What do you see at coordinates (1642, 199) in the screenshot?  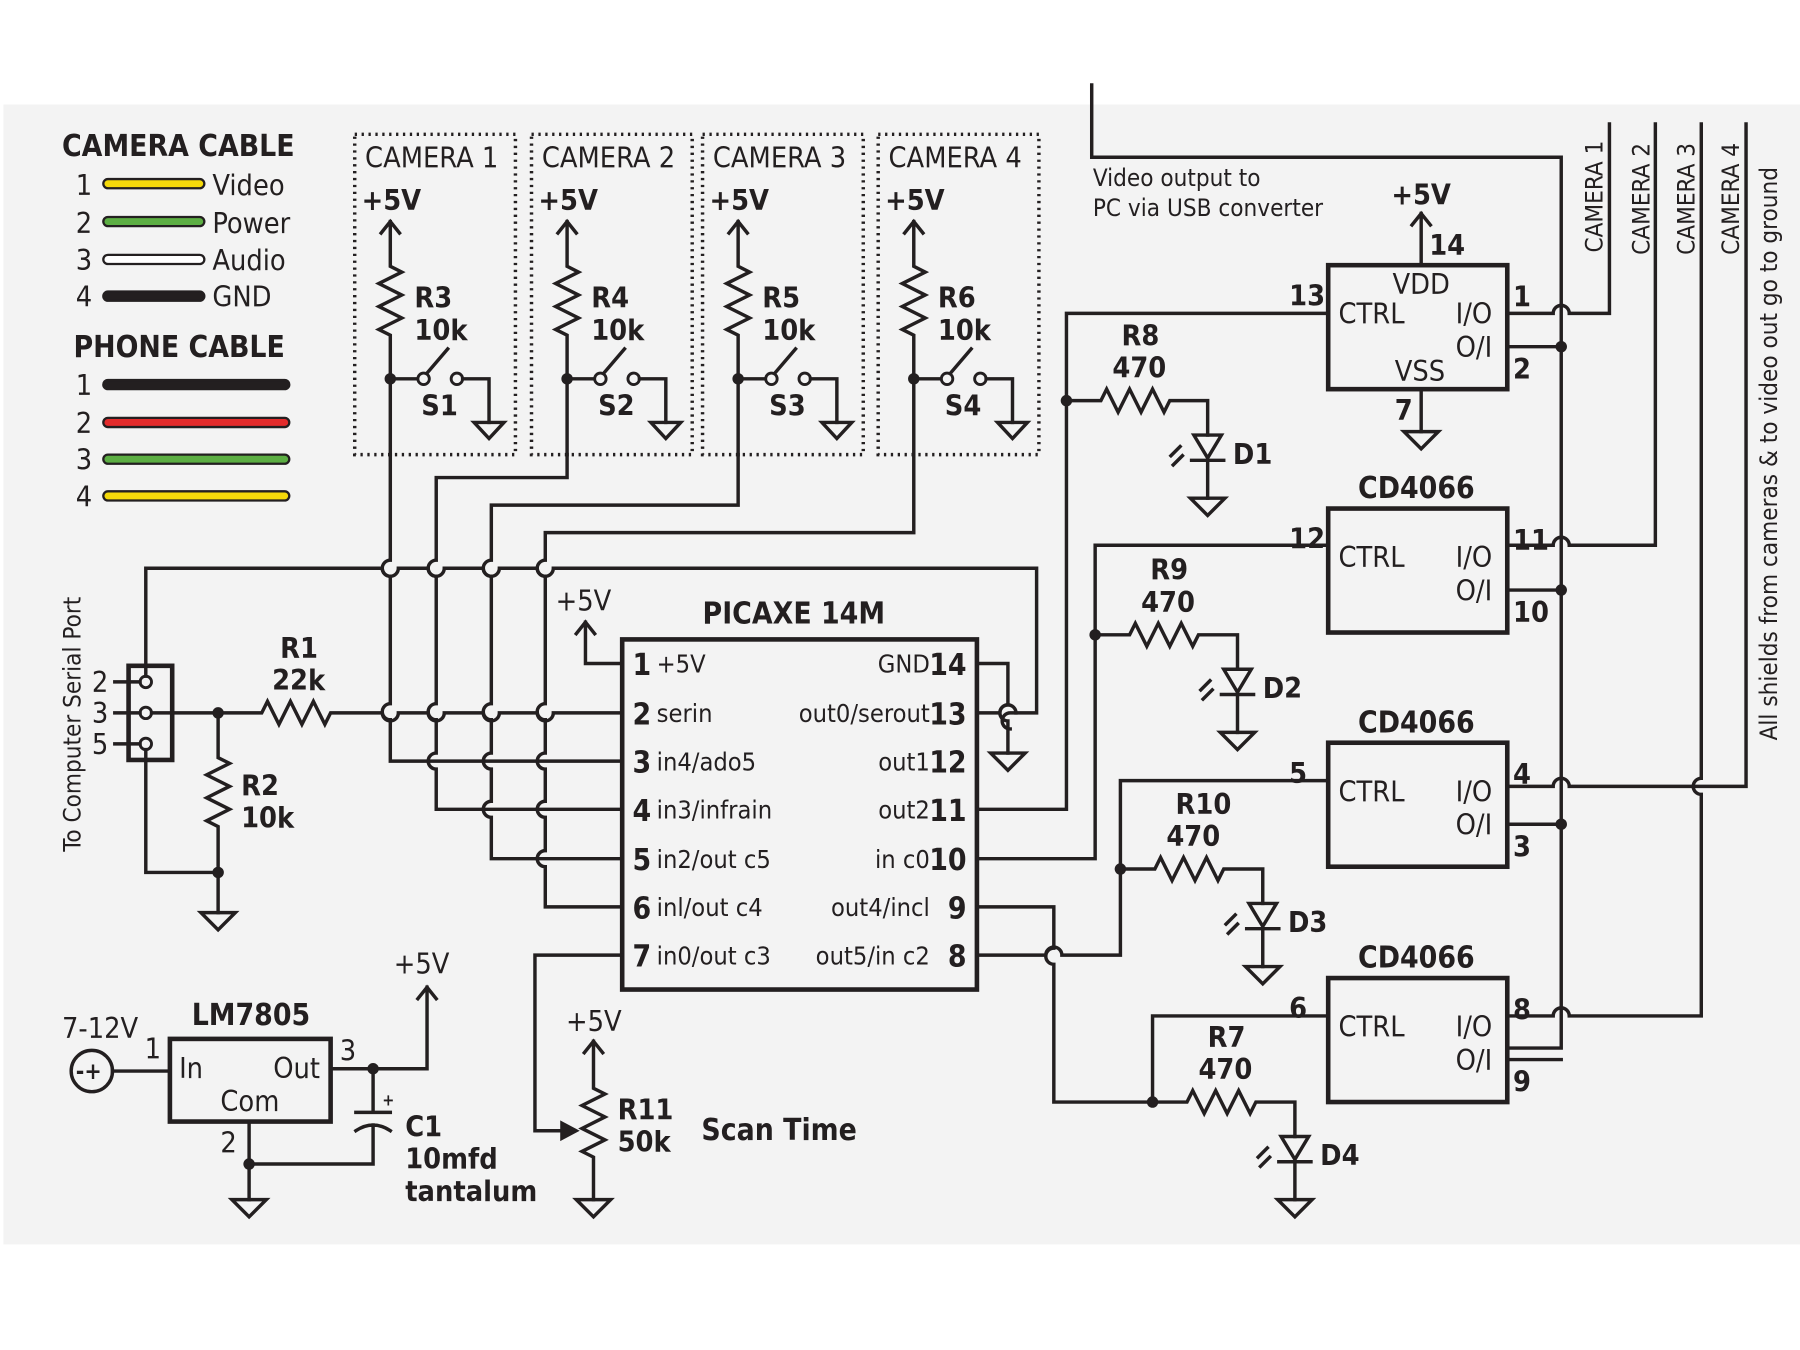 I see `camera-input-label: CAMERA 2` at bounding box center [1642, 199].